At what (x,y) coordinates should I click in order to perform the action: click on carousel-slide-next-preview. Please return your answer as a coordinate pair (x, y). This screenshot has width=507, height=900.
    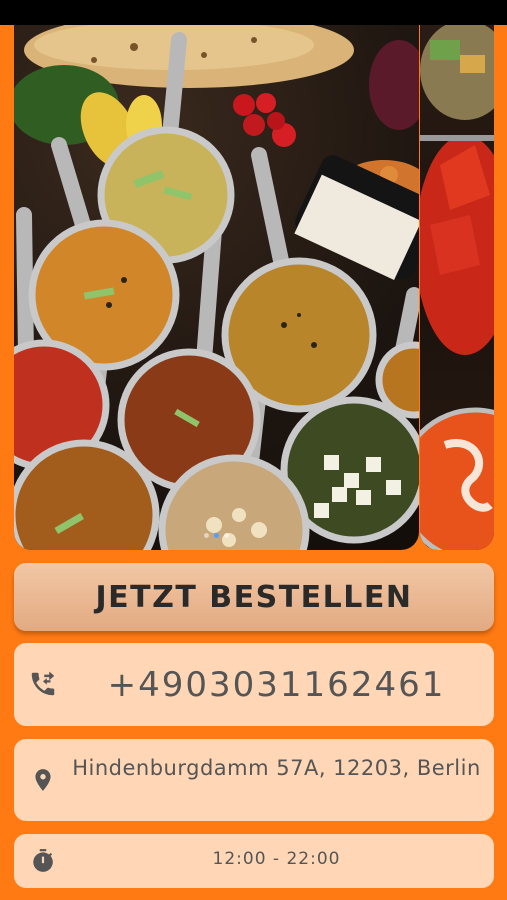
    Looking at the image, I should click on (457, 287).